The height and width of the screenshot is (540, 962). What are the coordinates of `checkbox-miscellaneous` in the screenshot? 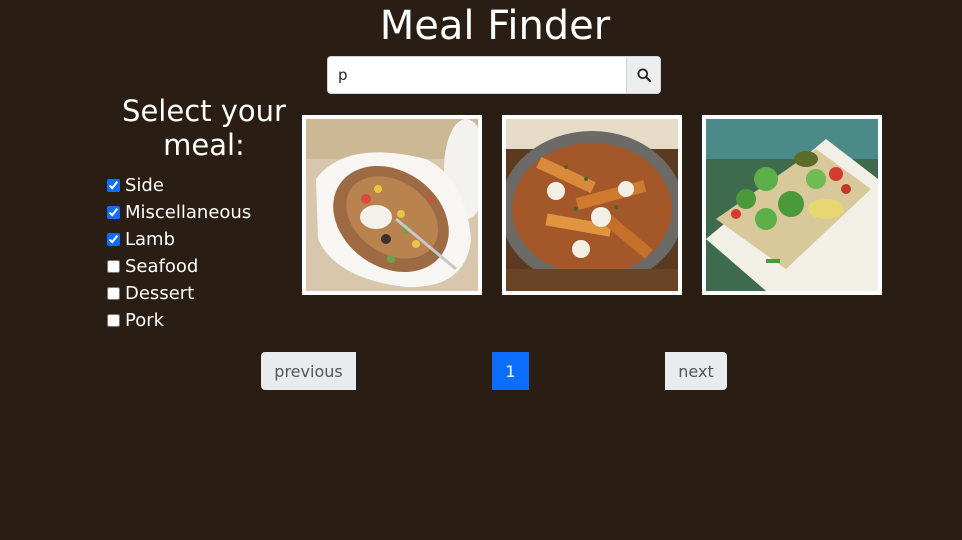 It's located at (113, 212).